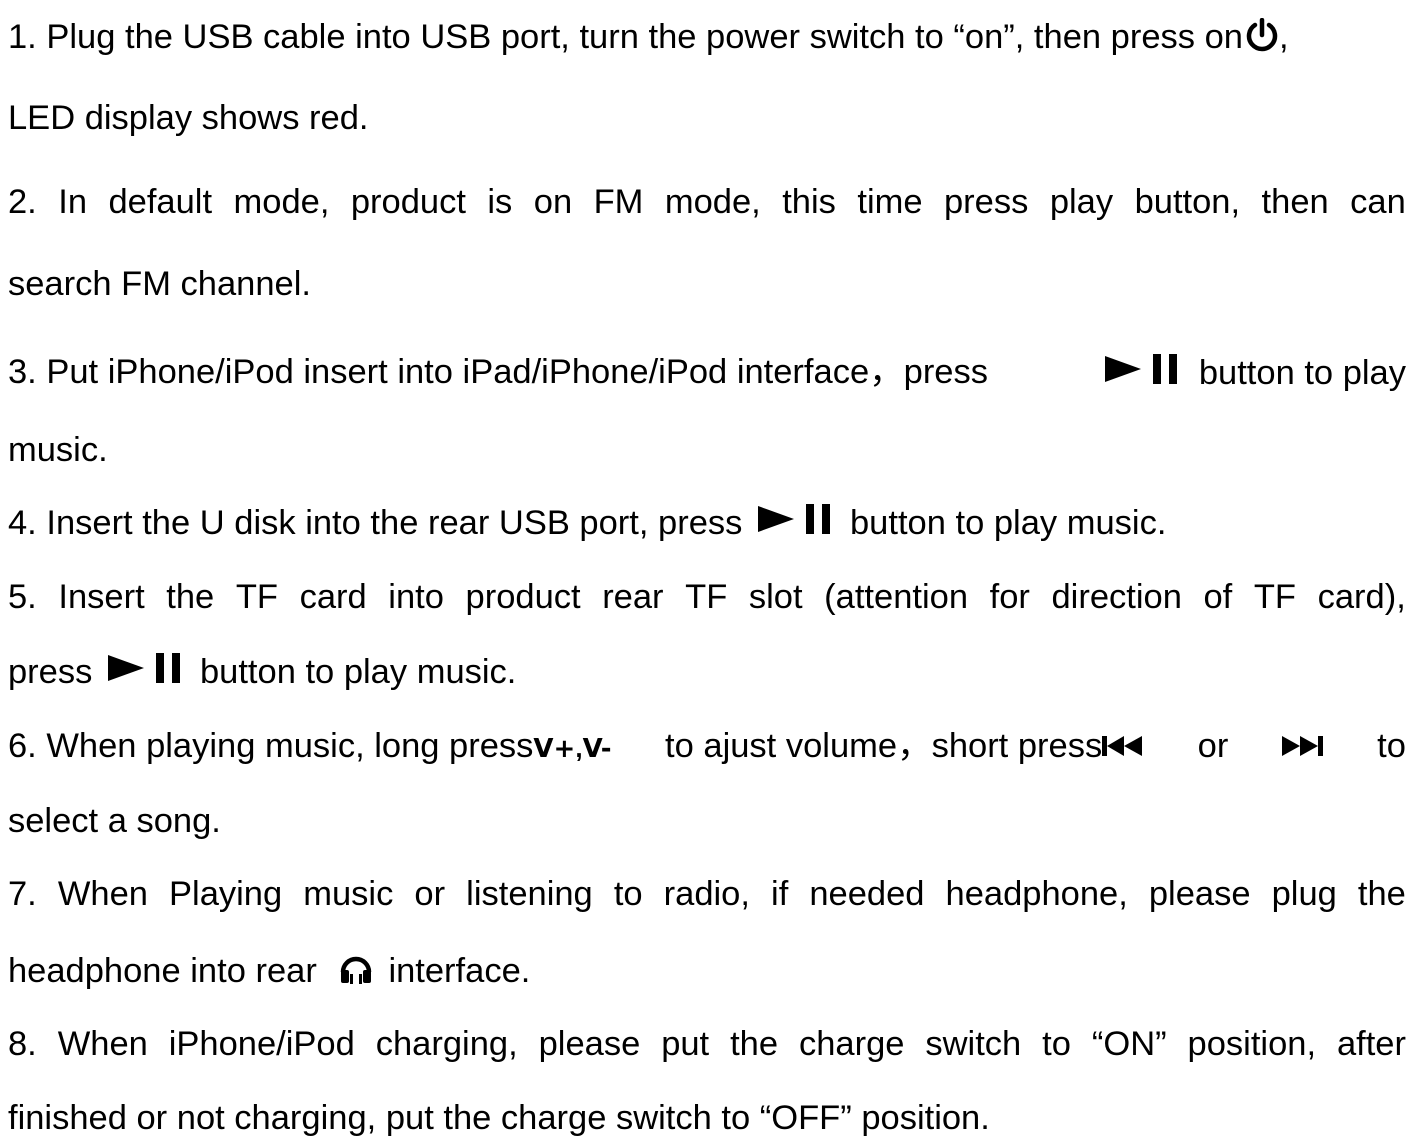 This screenshot has width=1422, height=1138. What do you see at coordinates (896, 597) in the screenshot?
I see `item-5-word: (attention` at bounding box center [896, 597].